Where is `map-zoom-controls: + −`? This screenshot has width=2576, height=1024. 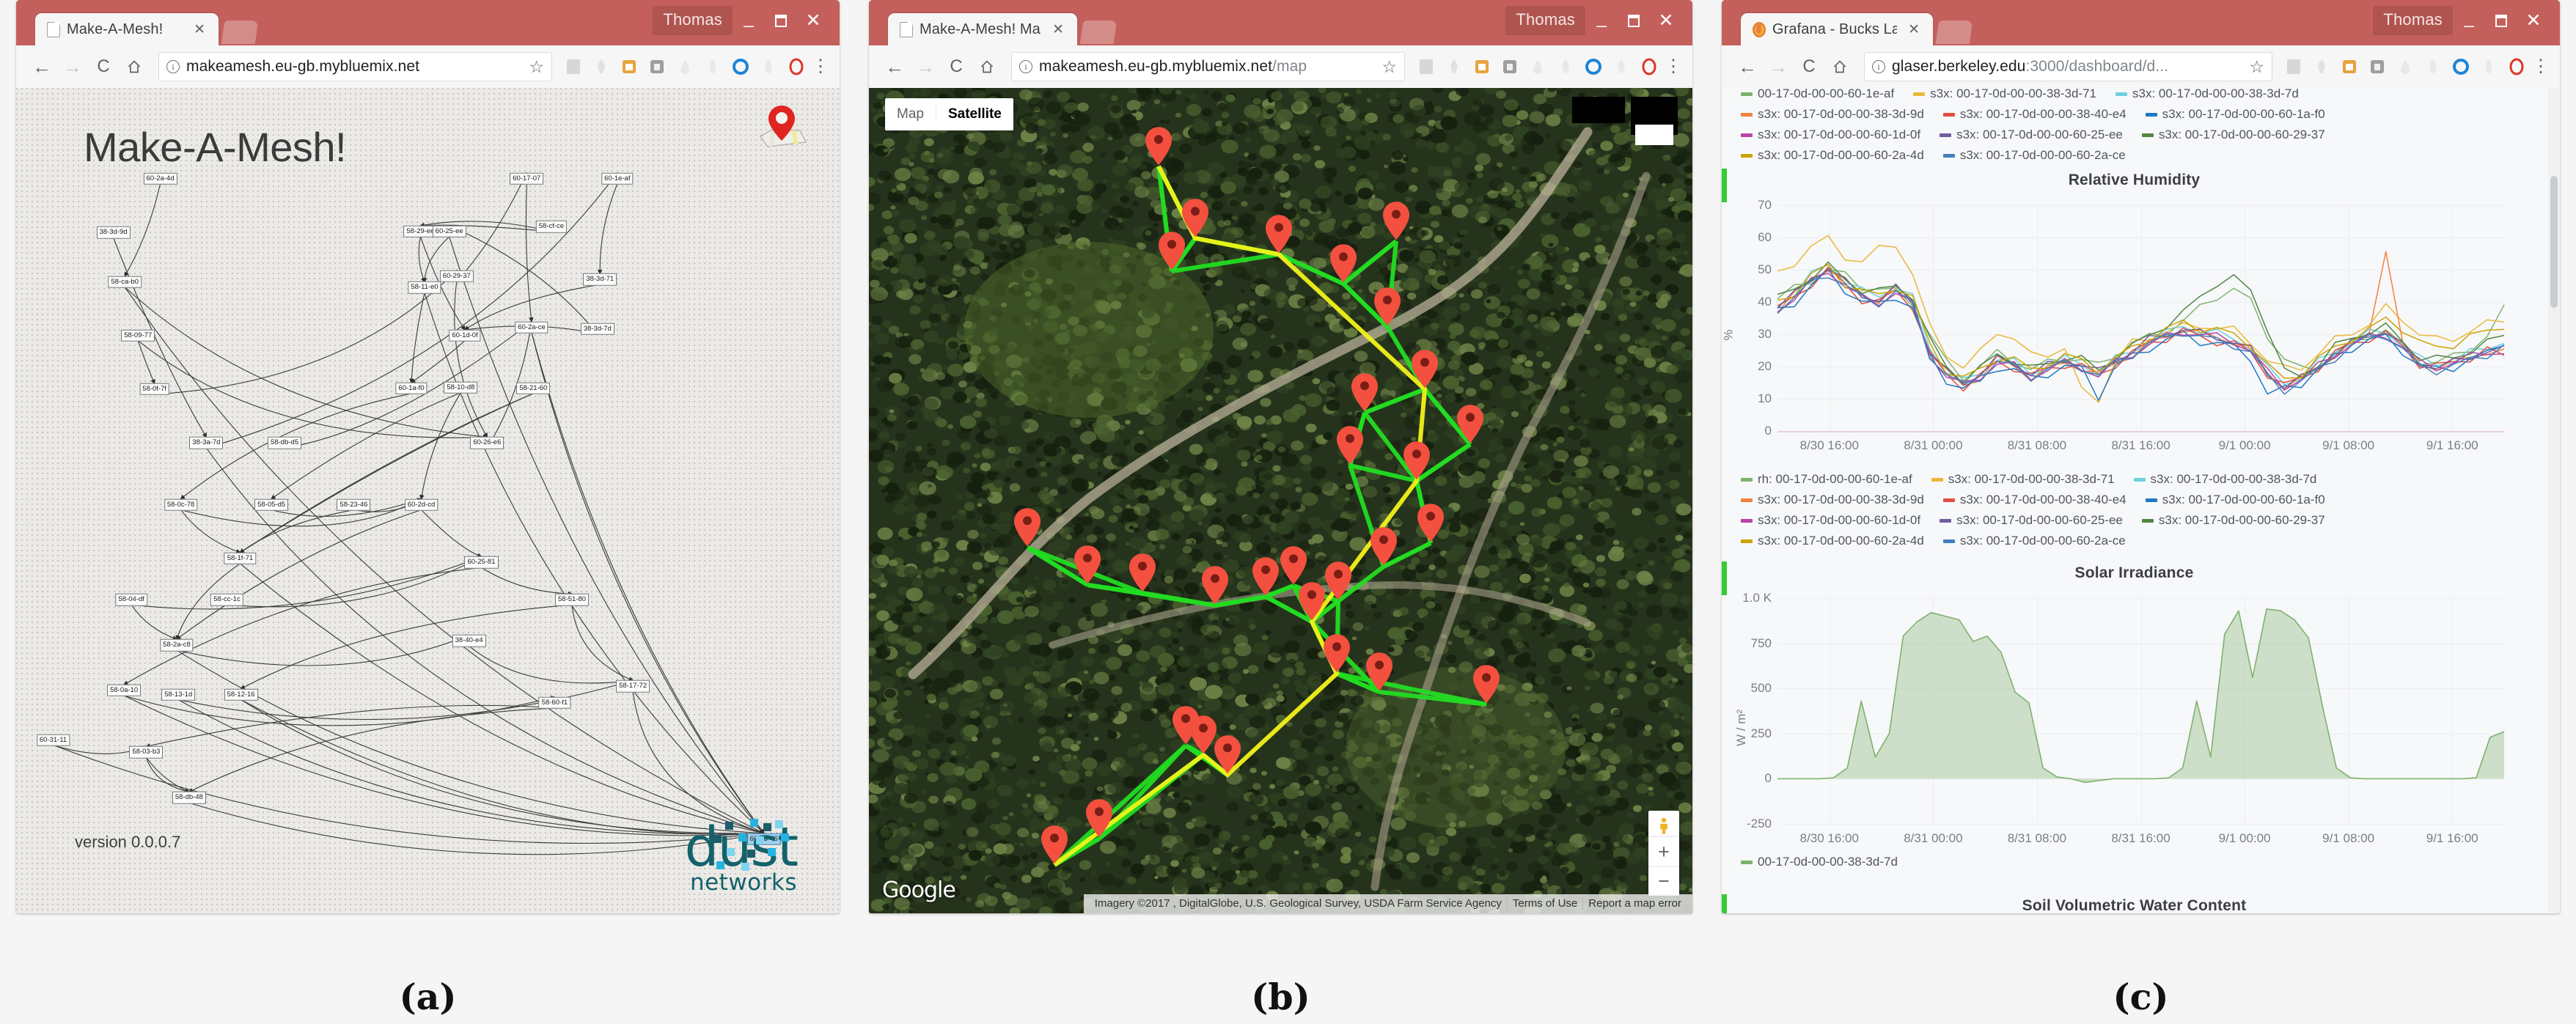 map-zoom-controls: + − is located at coordinates (1664, 866).